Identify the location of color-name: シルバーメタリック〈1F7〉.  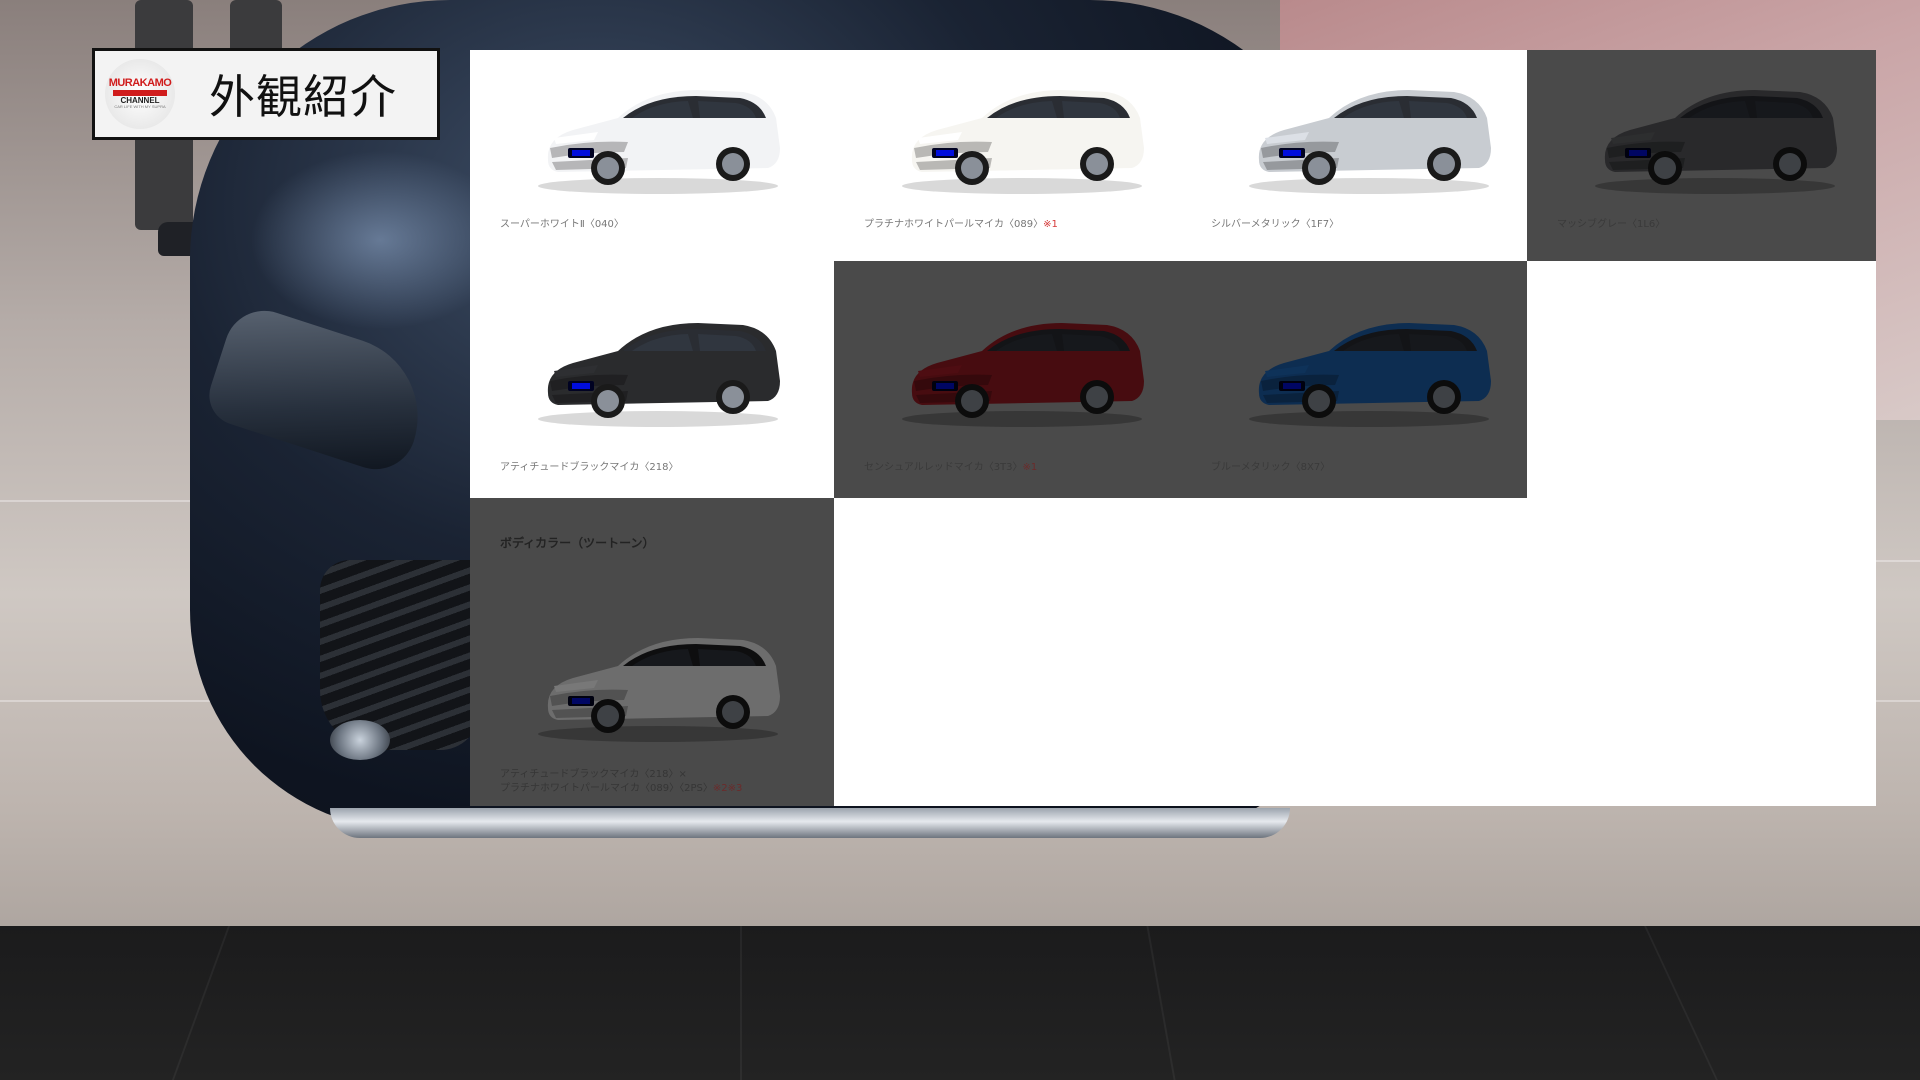
(1275, 224).